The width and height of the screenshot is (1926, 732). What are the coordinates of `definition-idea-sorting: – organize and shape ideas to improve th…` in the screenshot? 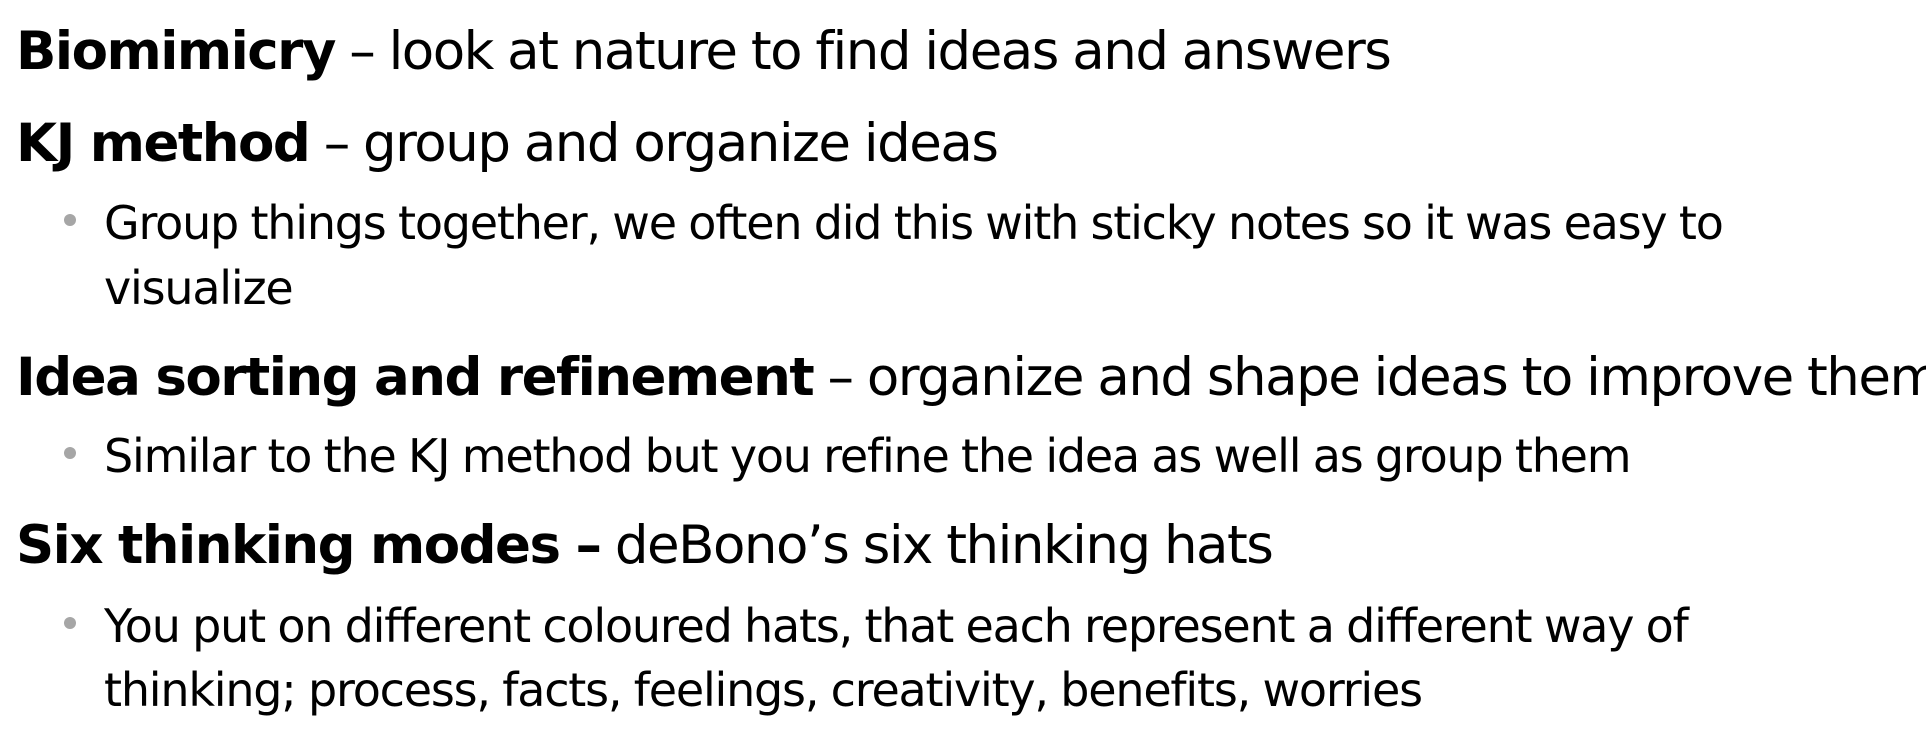 It's located at (1369, 377).